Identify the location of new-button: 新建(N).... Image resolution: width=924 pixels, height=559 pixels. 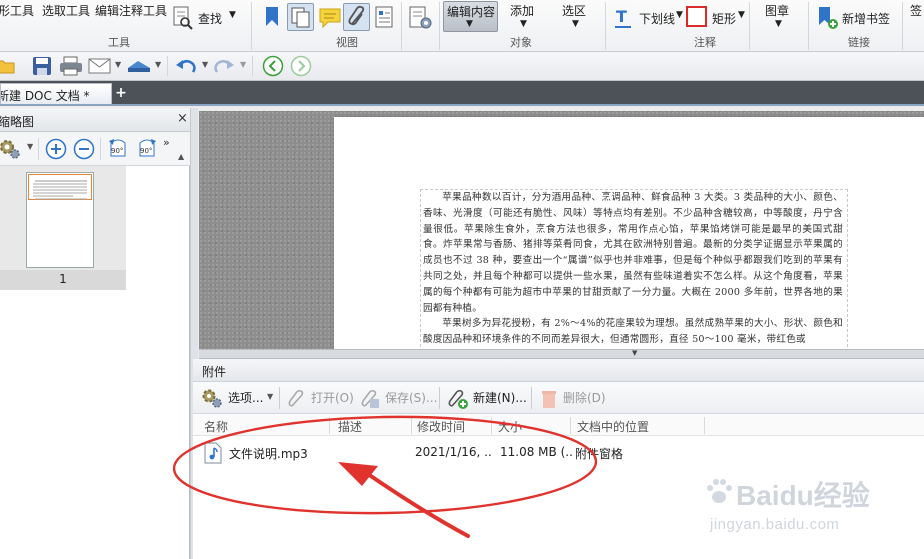
(500, 397).